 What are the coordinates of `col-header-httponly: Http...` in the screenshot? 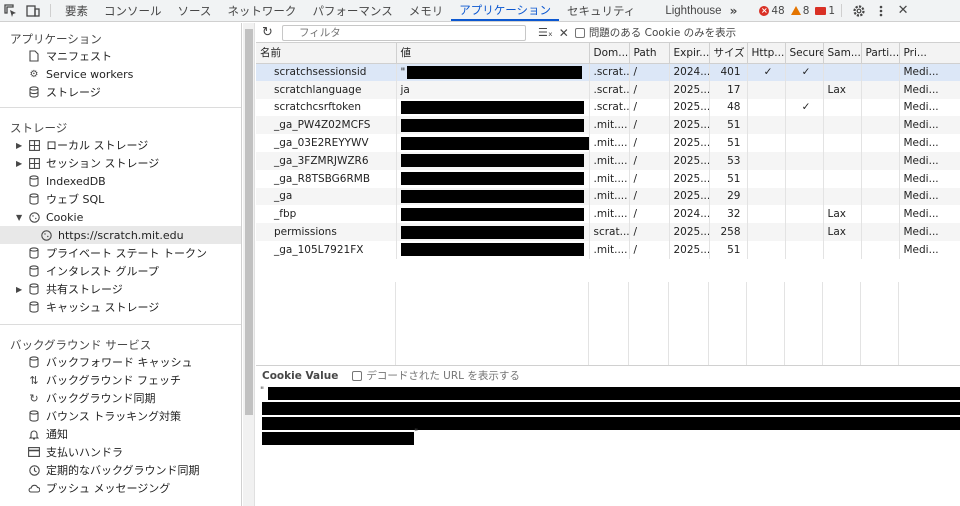 It's located at (766, 53).